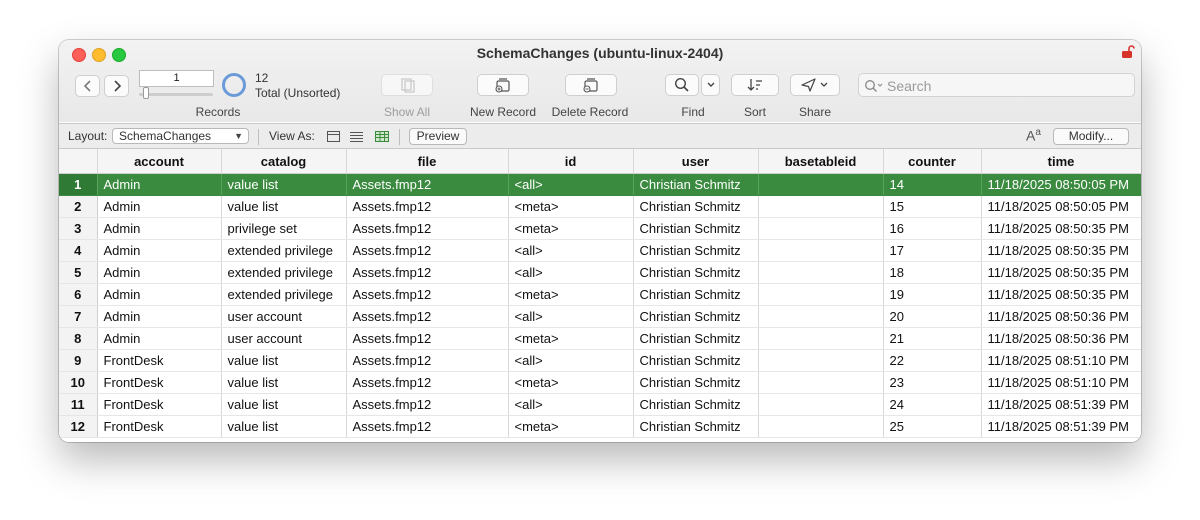  What do you see at coordinates (116, 86) in the screenshot?
I see `next-record-button` at bounding box center [116, 86].